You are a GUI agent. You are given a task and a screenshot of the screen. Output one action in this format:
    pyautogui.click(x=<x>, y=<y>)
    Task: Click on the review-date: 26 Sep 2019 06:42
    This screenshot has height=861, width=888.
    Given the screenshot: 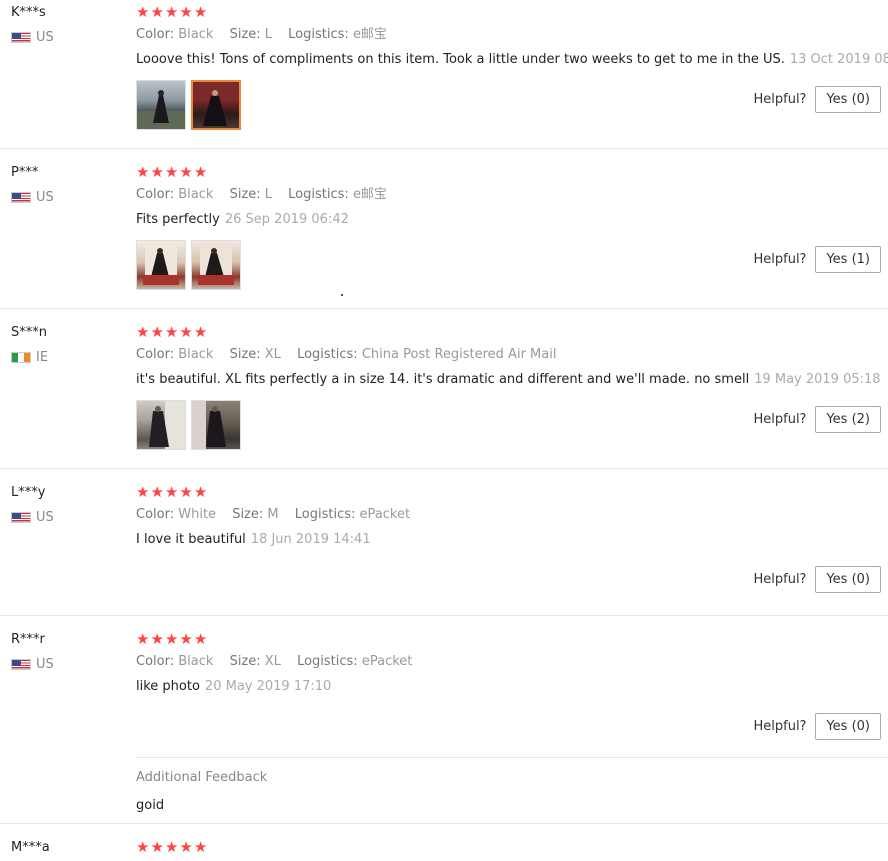 What is the action you would take?
    pyautogui.click(x=286, y=219)
    